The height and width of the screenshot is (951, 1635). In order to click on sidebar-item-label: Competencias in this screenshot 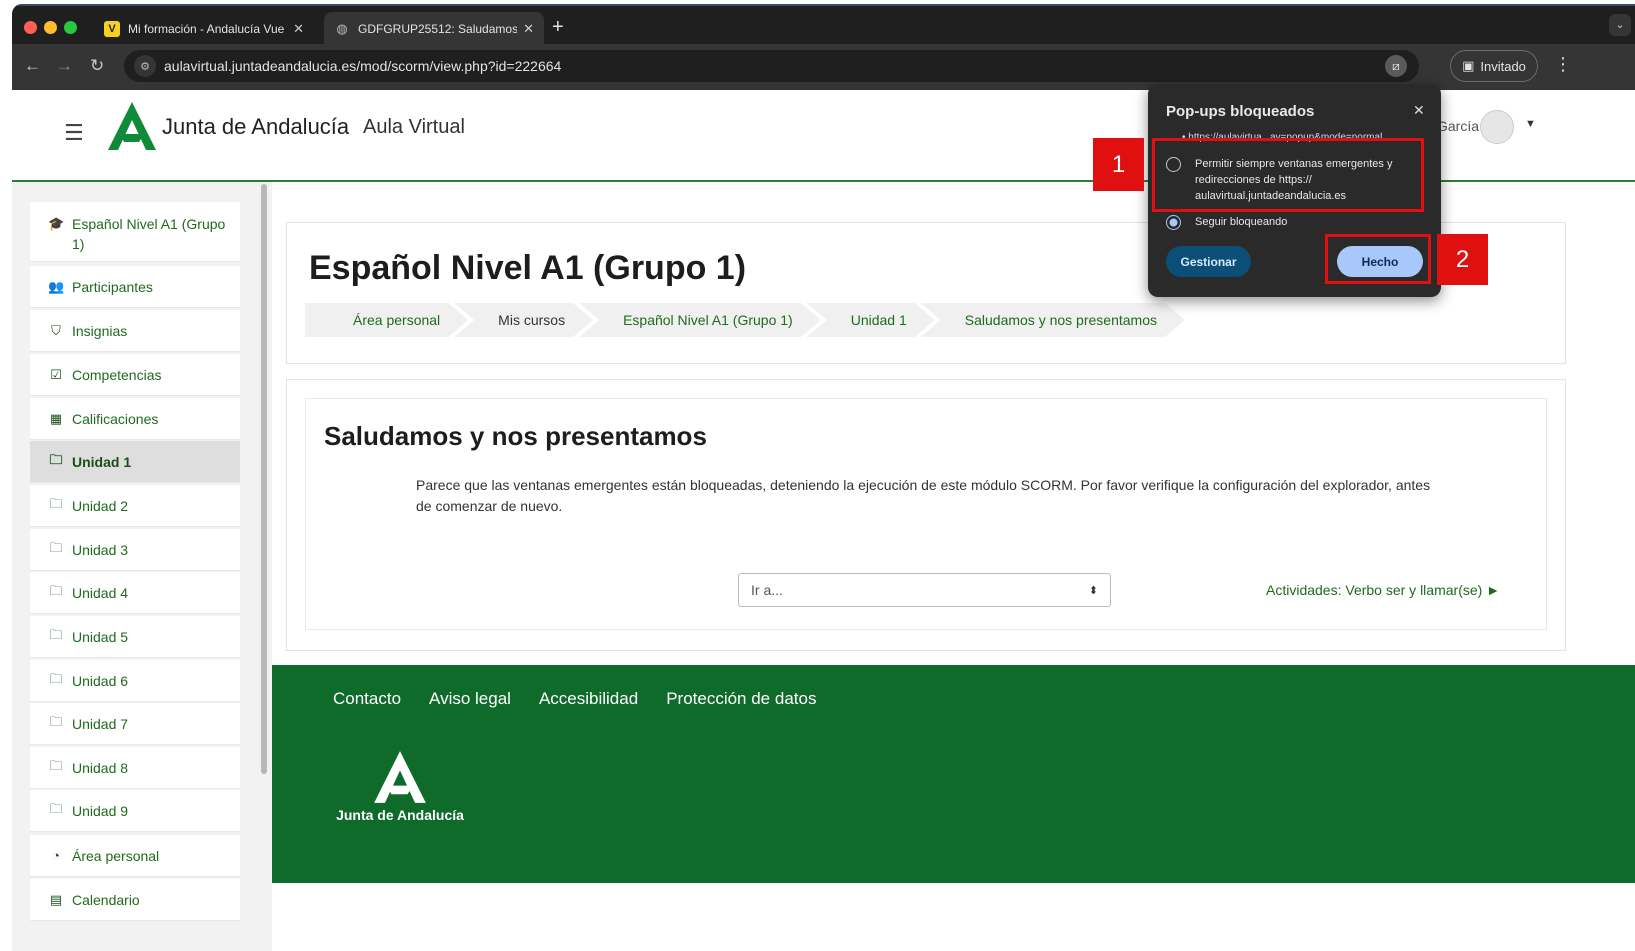, I will do `click(117, 374)`.